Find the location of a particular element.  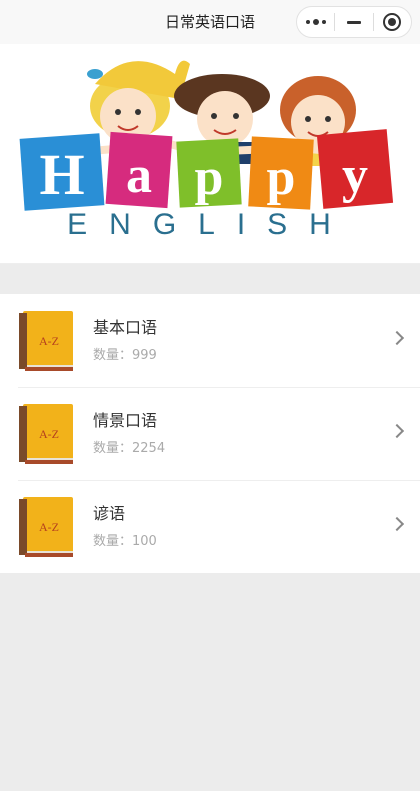

mini-program-capsule is located at coordinates (354, 22).